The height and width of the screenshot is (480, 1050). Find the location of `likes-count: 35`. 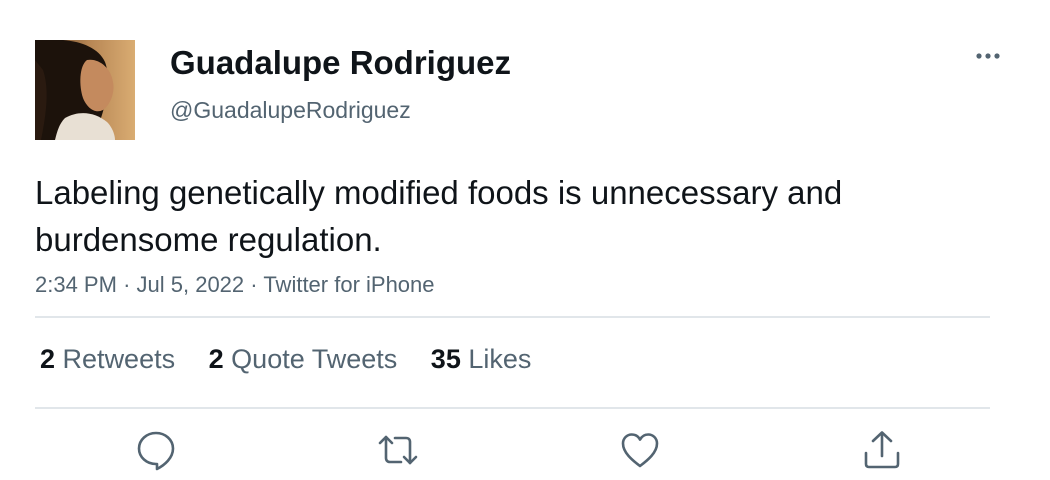

likes-count: 35 is located at coordinates (445, 359).